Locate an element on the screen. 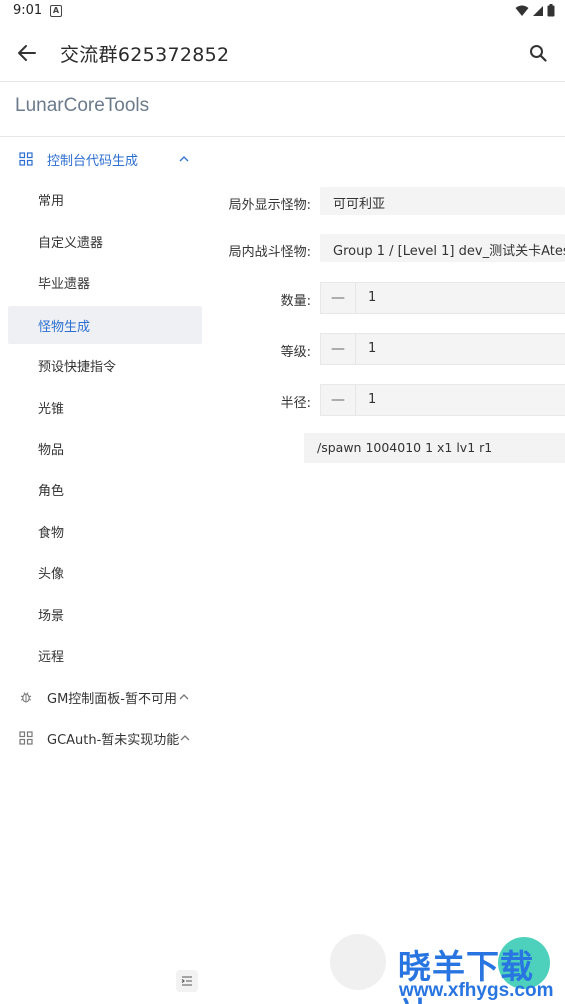 This screenshot has height=1004, width=565. menu-group-gcauth: GCAuth-暂未实现功能 is located at coordinates (102, 738).